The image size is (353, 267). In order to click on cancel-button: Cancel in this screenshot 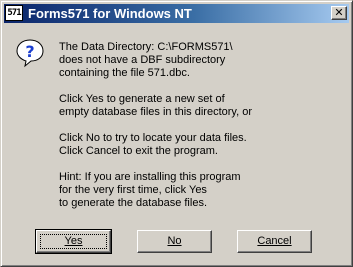, I will do `click(274, 241)`.